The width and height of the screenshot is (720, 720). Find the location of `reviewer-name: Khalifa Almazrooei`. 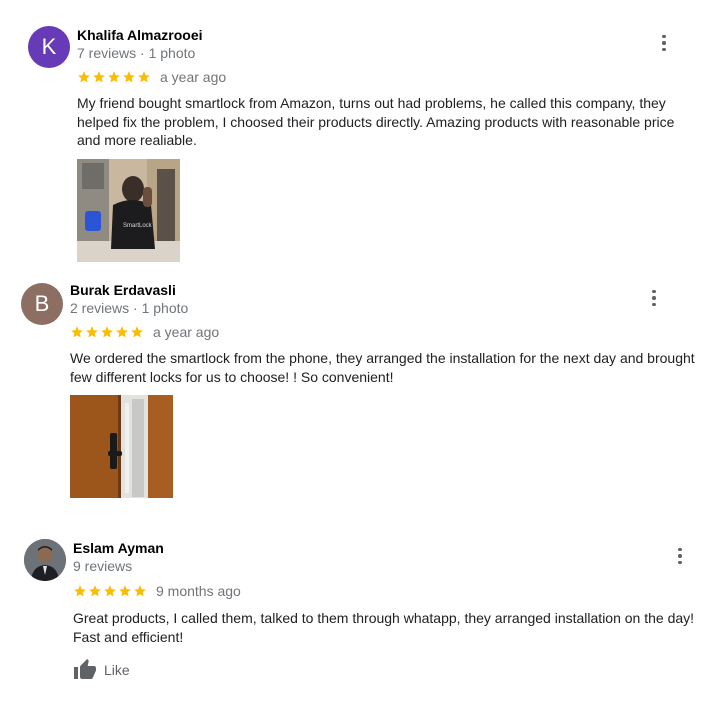

reviewer-name: Khalifa Almazrooei is located at coordinates (140, 35).